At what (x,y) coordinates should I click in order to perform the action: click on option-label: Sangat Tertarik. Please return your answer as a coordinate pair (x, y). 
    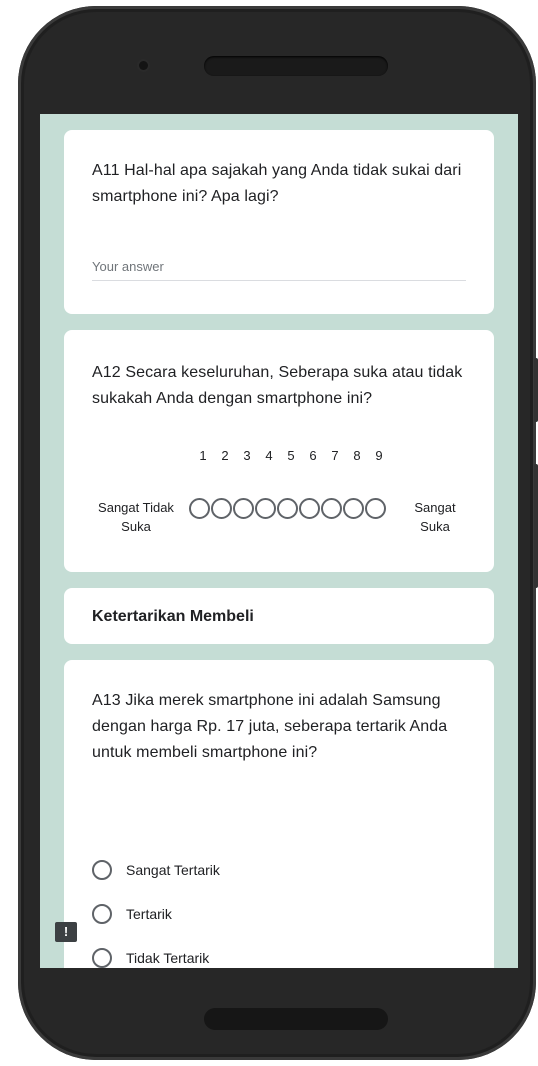
    Looking at the image, I should click on (173, 870).